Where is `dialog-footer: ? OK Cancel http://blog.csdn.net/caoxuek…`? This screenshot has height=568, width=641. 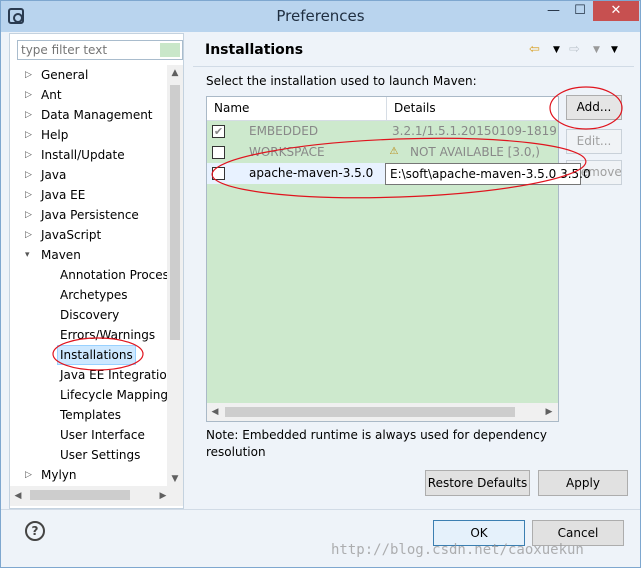
dialog-footer: ? OK Cancel http://blog.csdn.net/caoxuek… is located at coordinates (320, 538).